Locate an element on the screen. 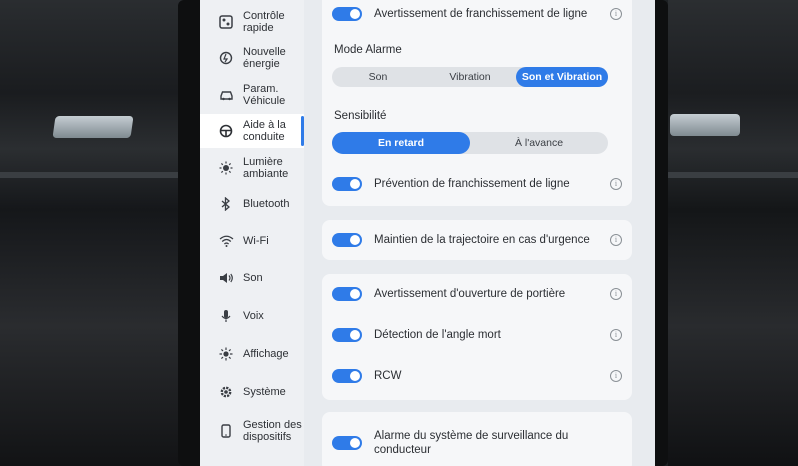  door-opening-warning-toggle is located at coordinates (347, 294).